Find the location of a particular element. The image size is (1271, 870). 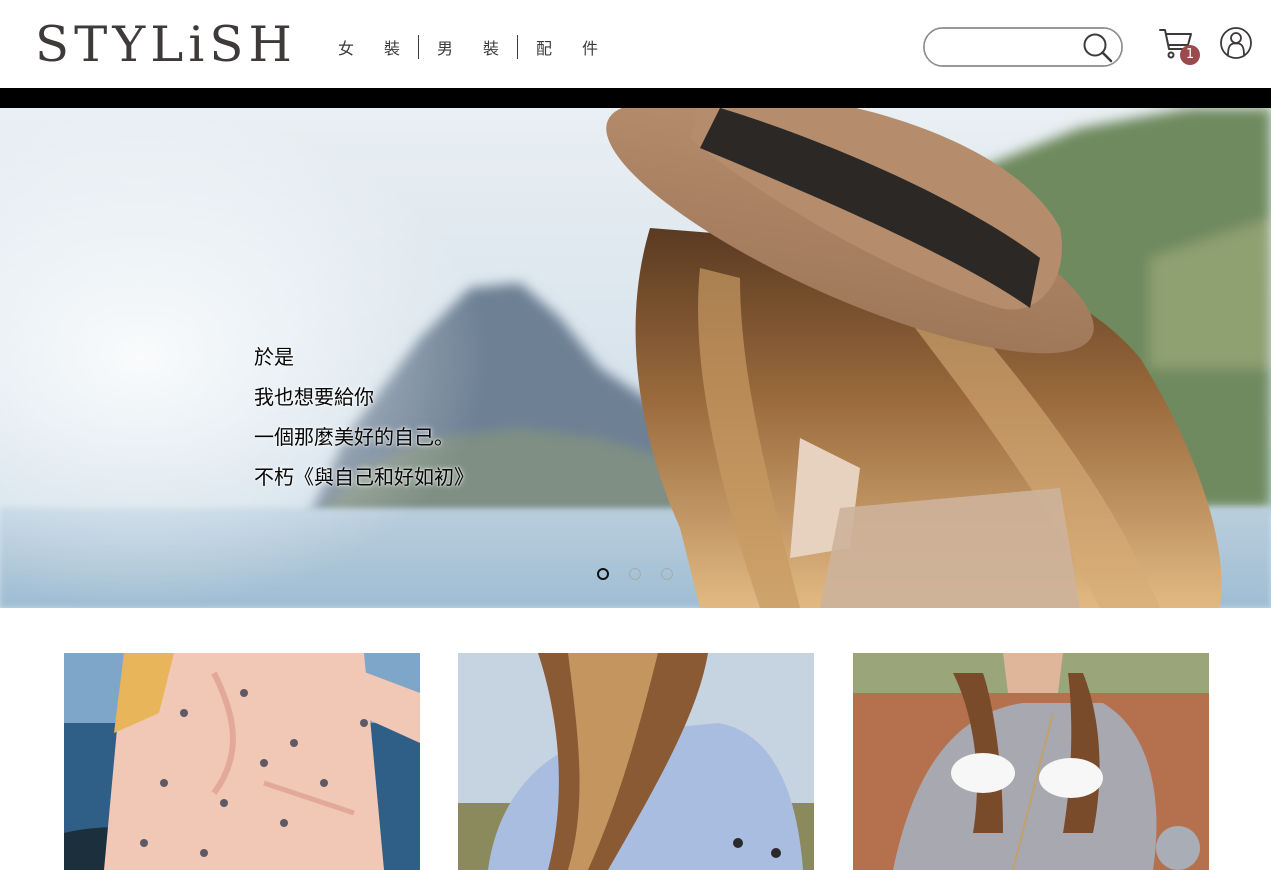

hero-story-line: 於是 is located at coordinates (274, 357).